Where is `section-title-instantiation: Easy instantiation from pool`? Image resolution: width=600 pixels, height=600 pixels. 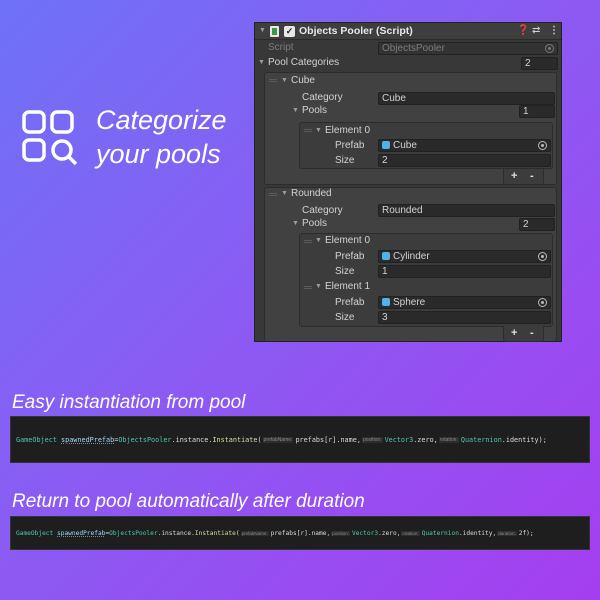 section-title-instantiation: Easy instantiation from pool is located at coordinates (129, 402).